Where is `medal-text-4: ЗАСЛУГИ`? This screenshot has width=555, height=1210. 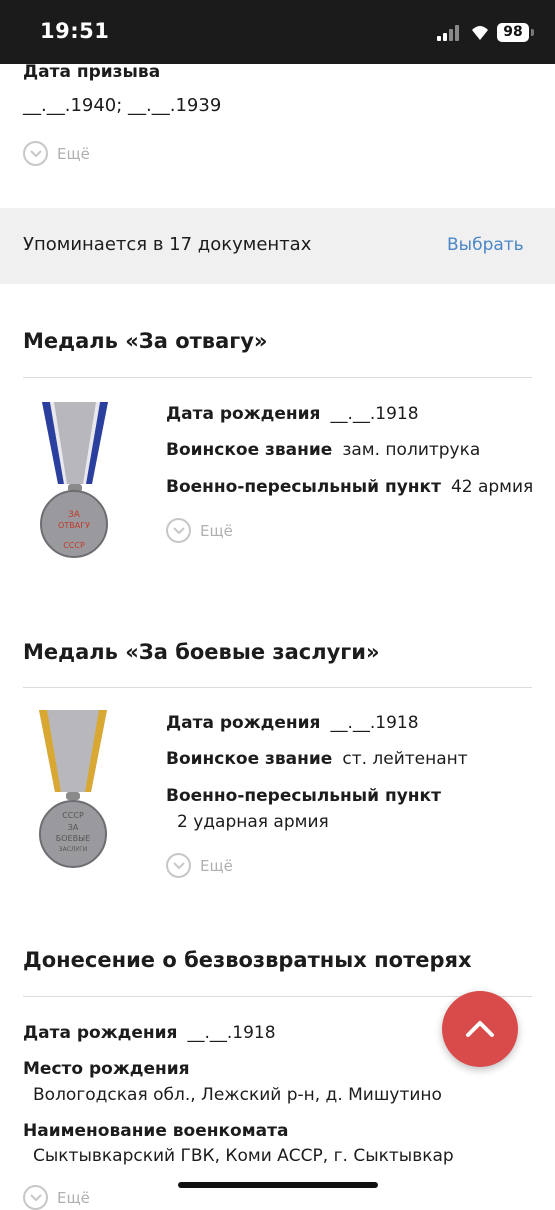
medal-text-4: ЗАСЛУГИ is located at coordinates (73, 849).